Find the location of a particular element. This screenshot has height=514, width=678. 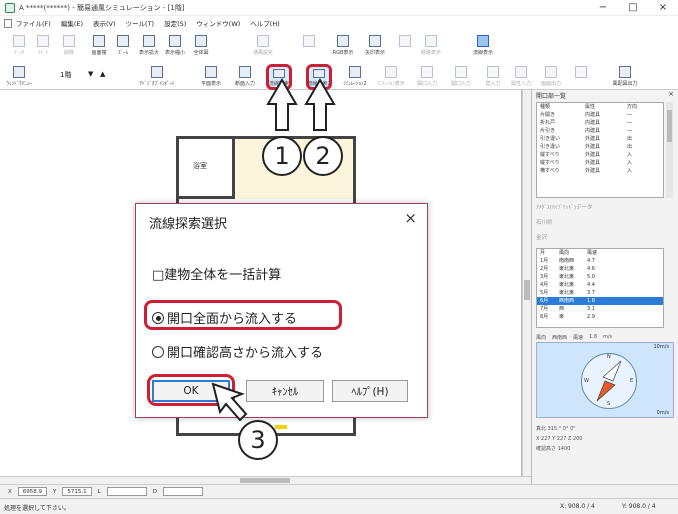

callout-1: 1 is located at coordinates (282, 156).